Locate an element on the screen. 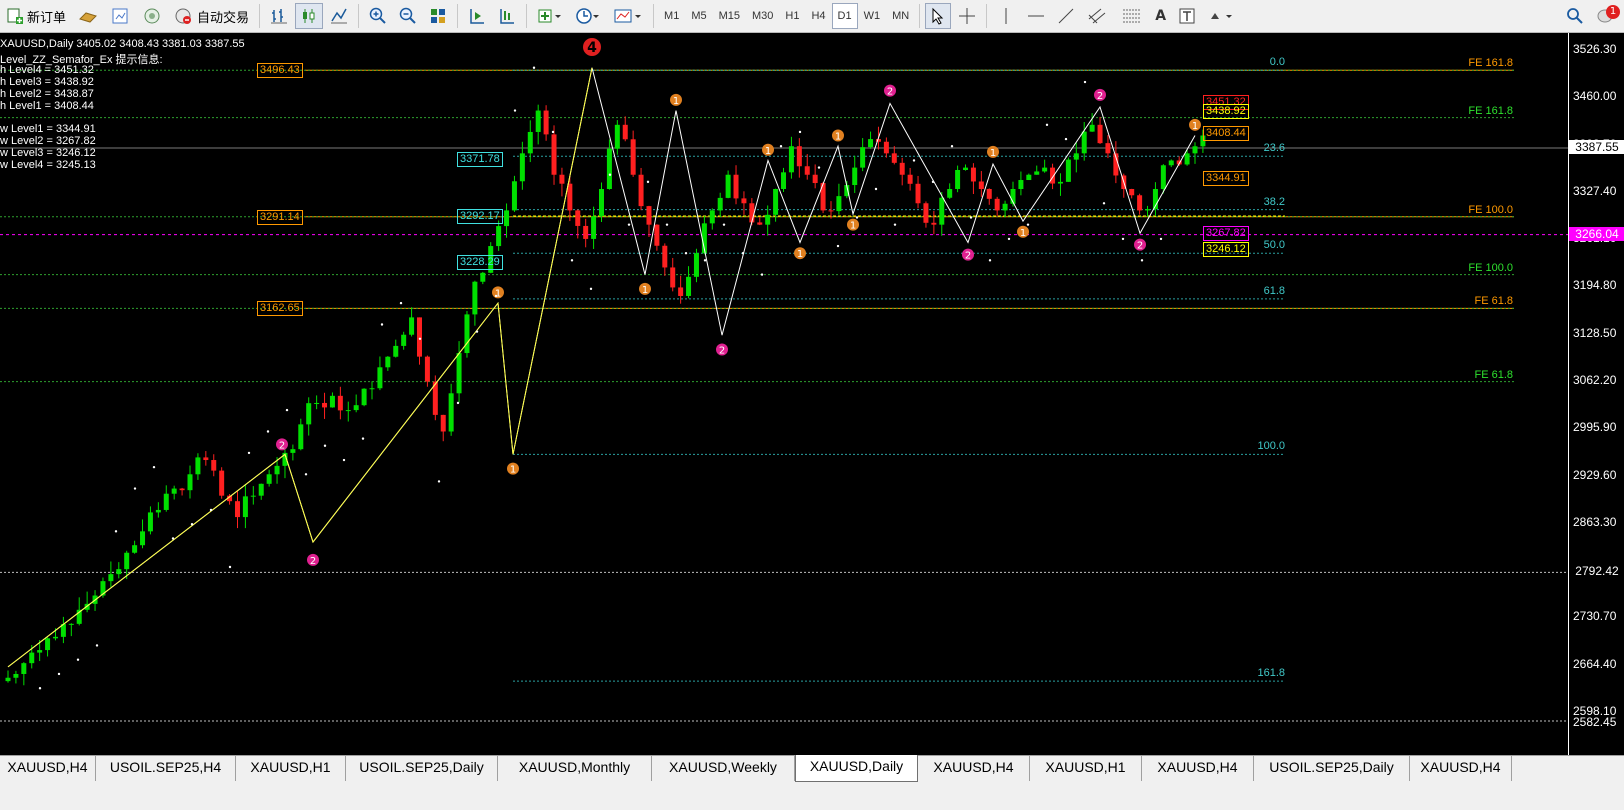 This screenshot has width=1624, height=810. chart-tab: XAUUSD,Monthly is located at coordinates (575, 768).